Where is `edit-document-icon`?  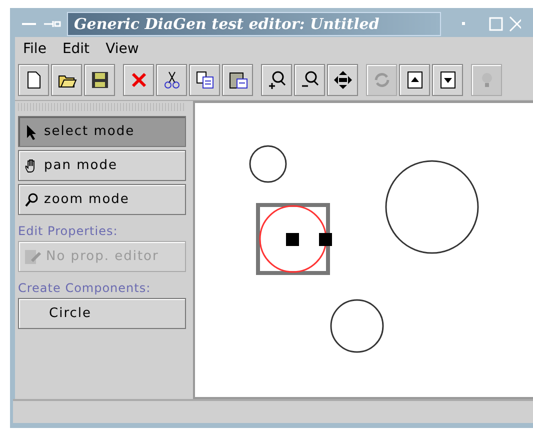
edit-document-icon is located at coordinates (33, 256).